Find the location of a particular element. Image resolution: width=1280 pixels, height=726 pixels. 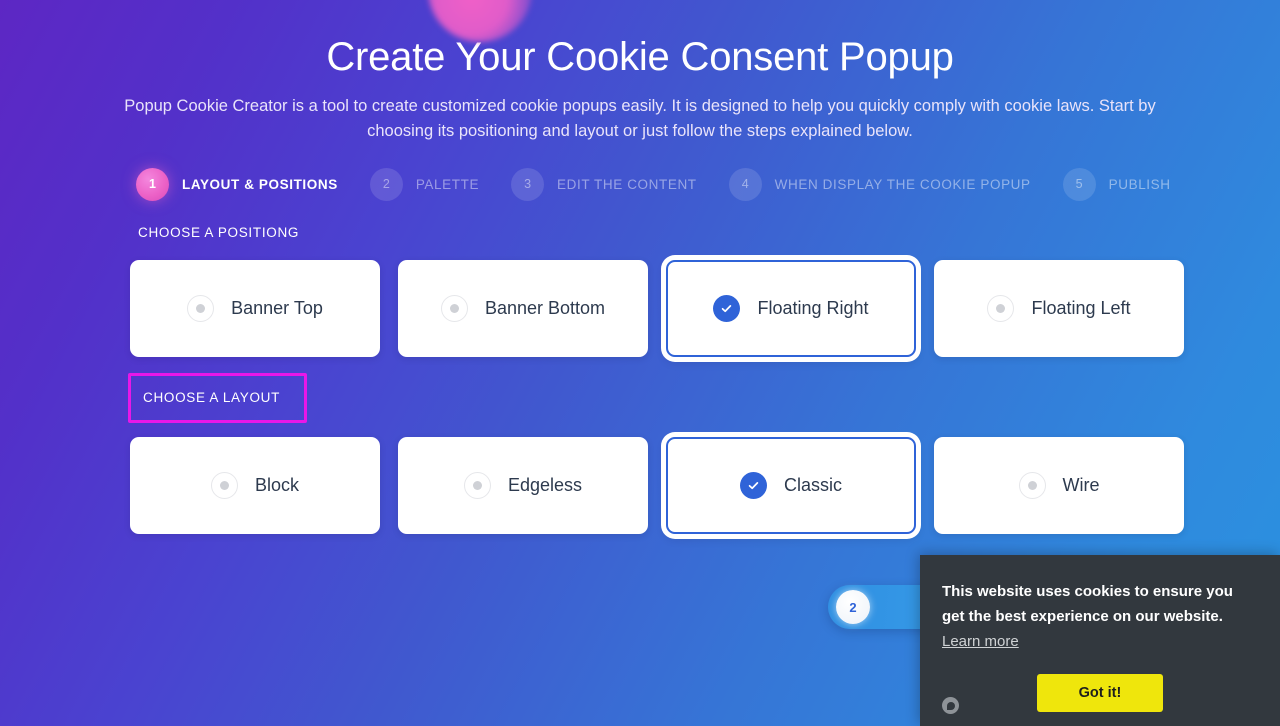

layout-option-label: Wire is located at coordinates (1081, 485).